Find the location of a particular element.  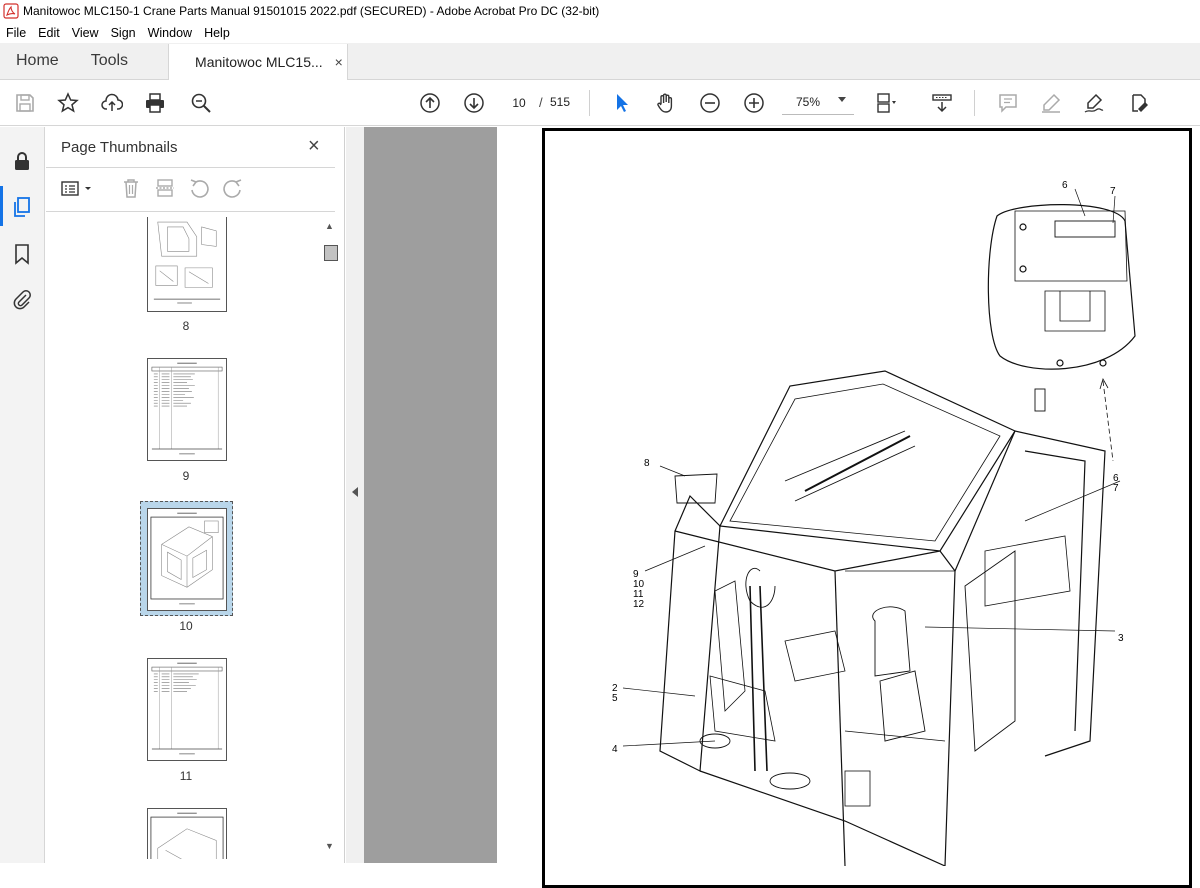

toolbar is located at coordinates (600, 103).